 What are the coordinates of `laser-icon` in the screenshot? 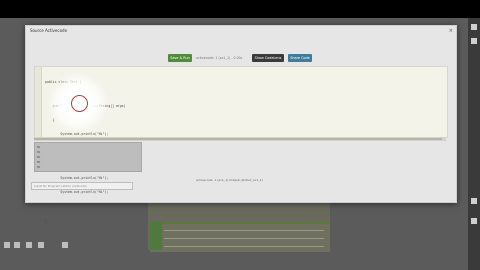 It's located at (65, 245).